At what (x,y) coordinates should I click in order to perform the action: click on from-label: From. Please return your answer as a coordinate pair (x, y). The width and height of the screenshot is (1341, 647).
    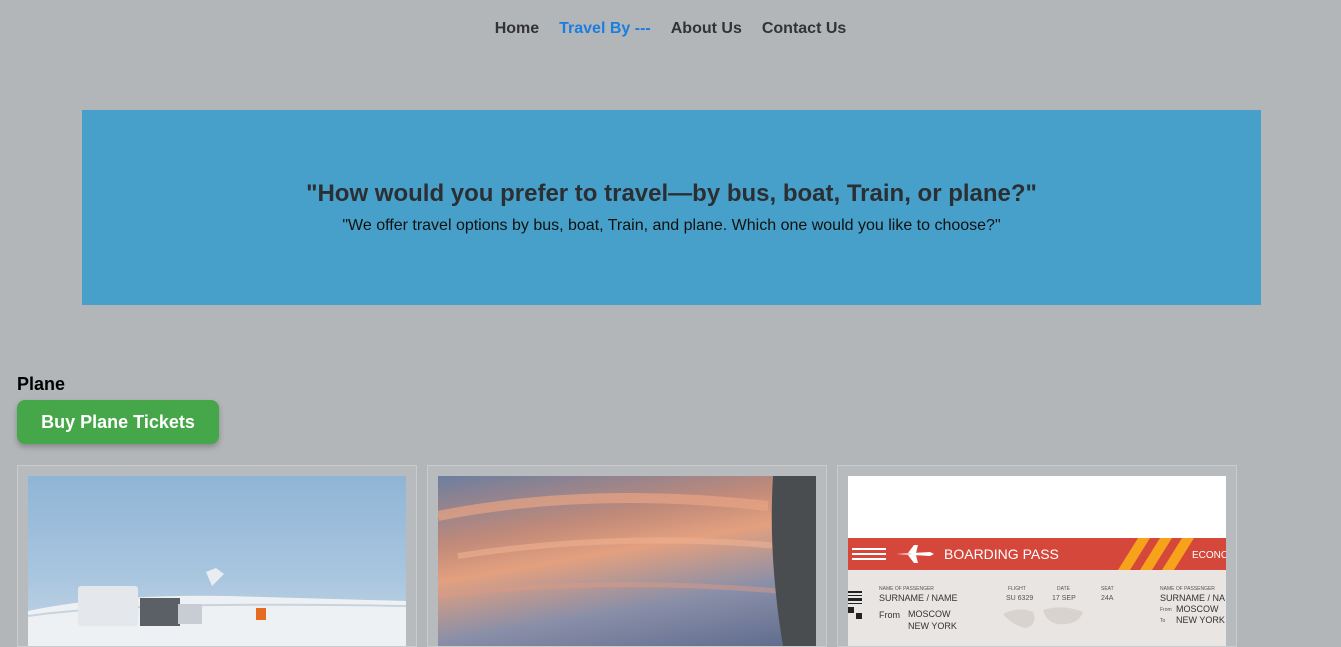
    Looking at the image, I should click on (889, 615).